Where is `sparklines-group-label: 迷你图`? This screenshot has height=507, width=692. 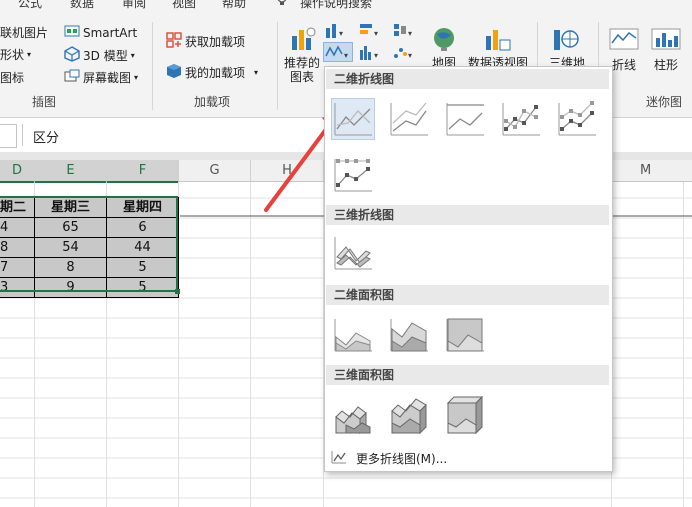
sparklines-group-label: 迷你图 is located at coordinates (664, 102).